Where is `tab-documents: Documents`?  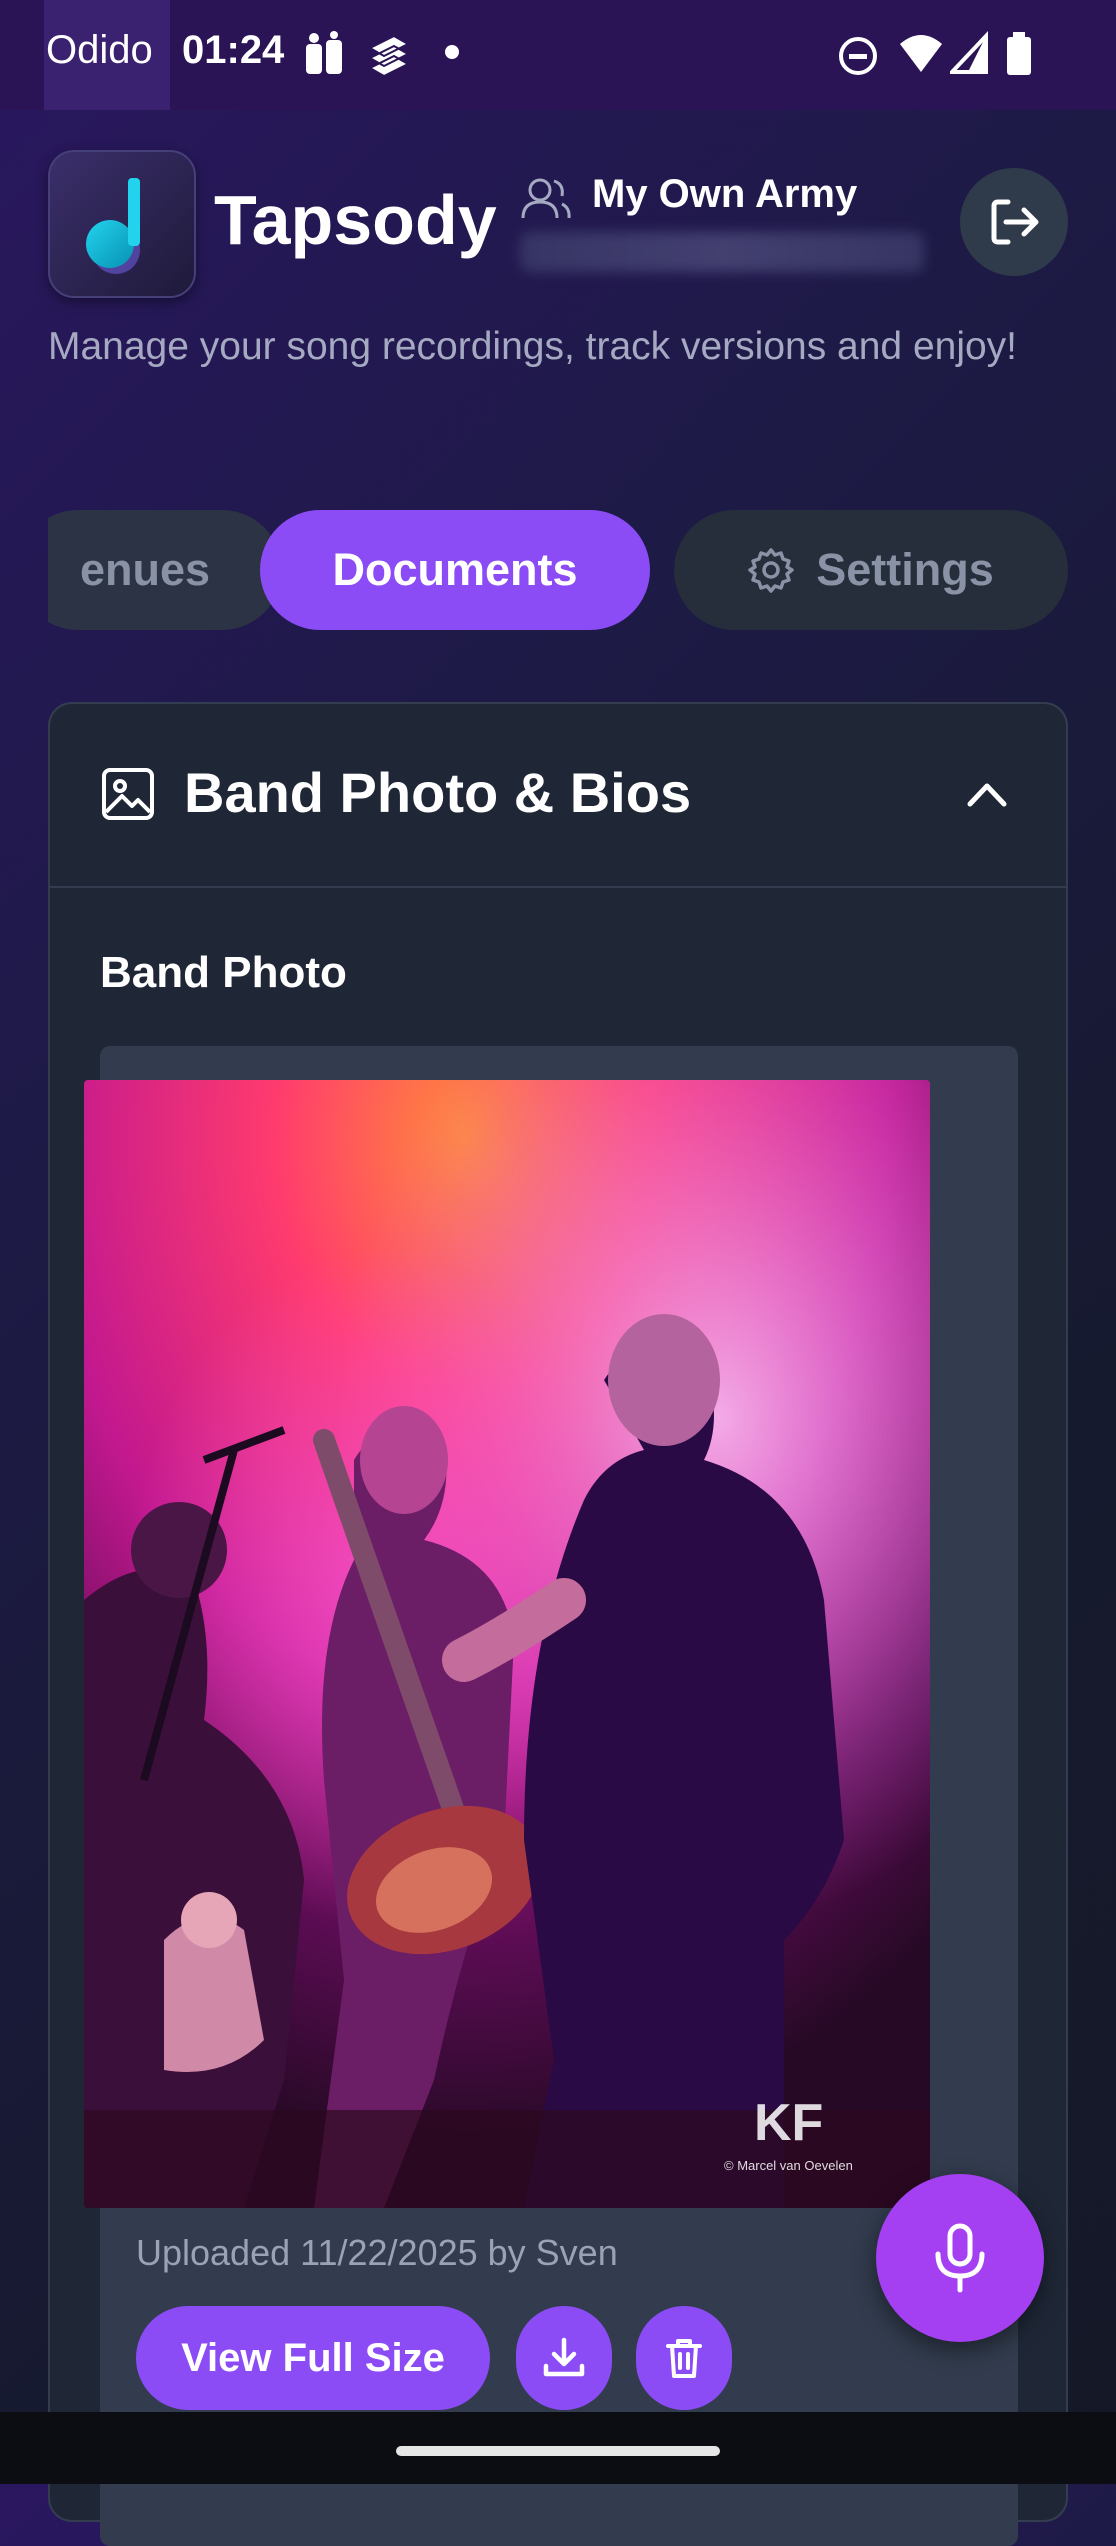 tab-documents: Documents is located at coordinates (455, 570).